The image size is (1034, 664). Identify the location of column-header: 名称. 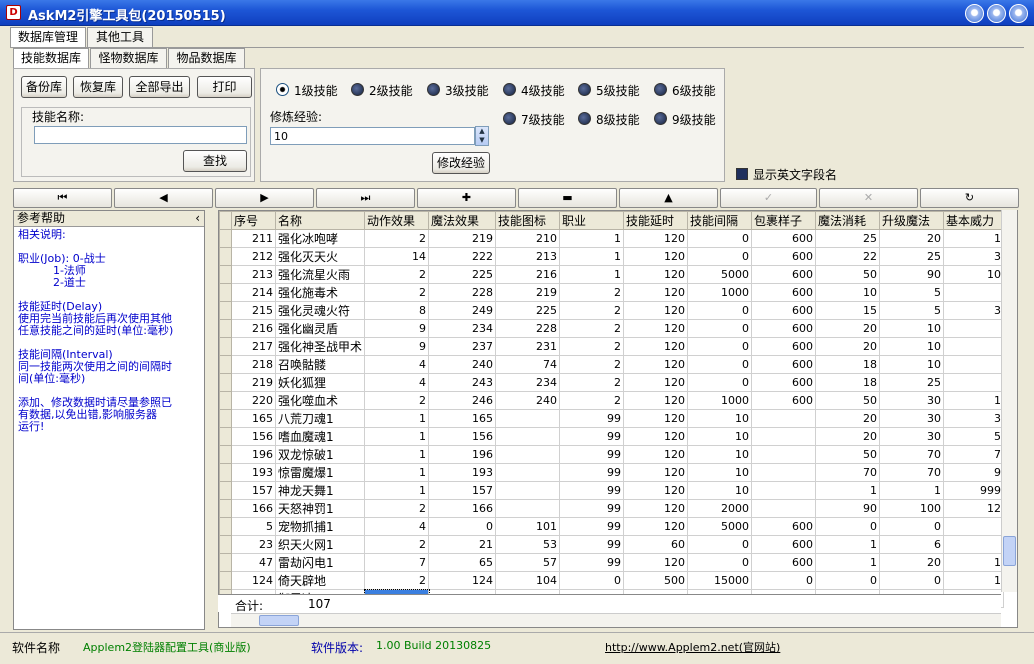
(320, 220).